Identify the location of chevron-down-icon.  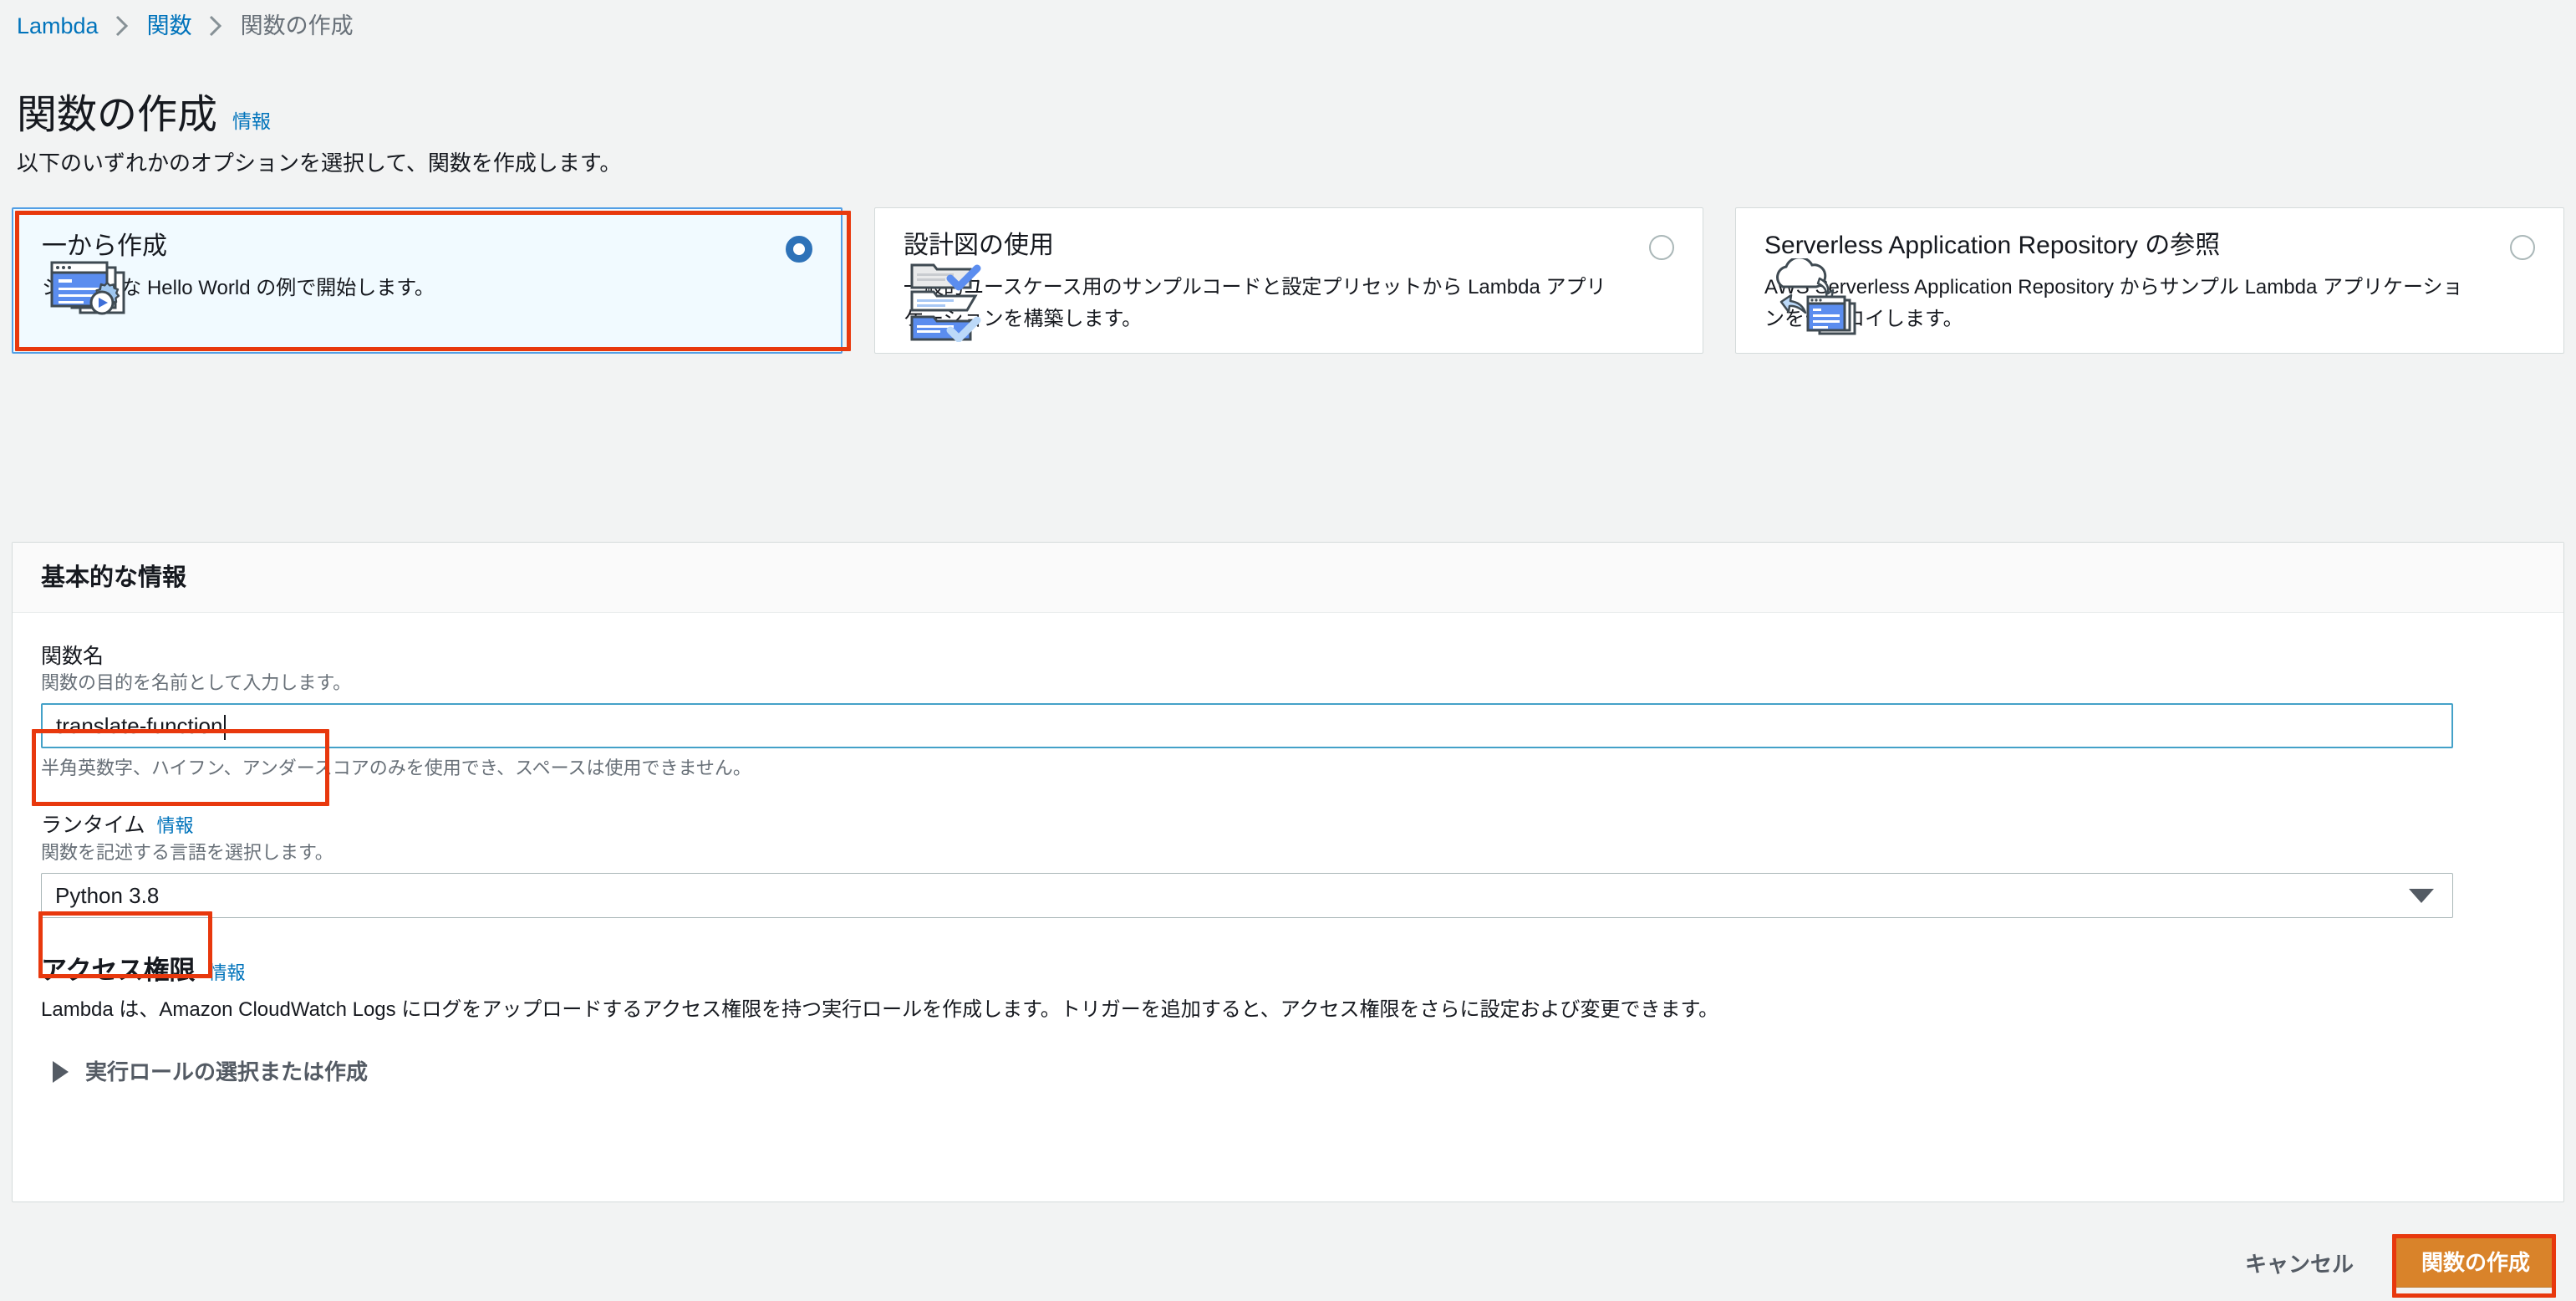
(2421, 896).